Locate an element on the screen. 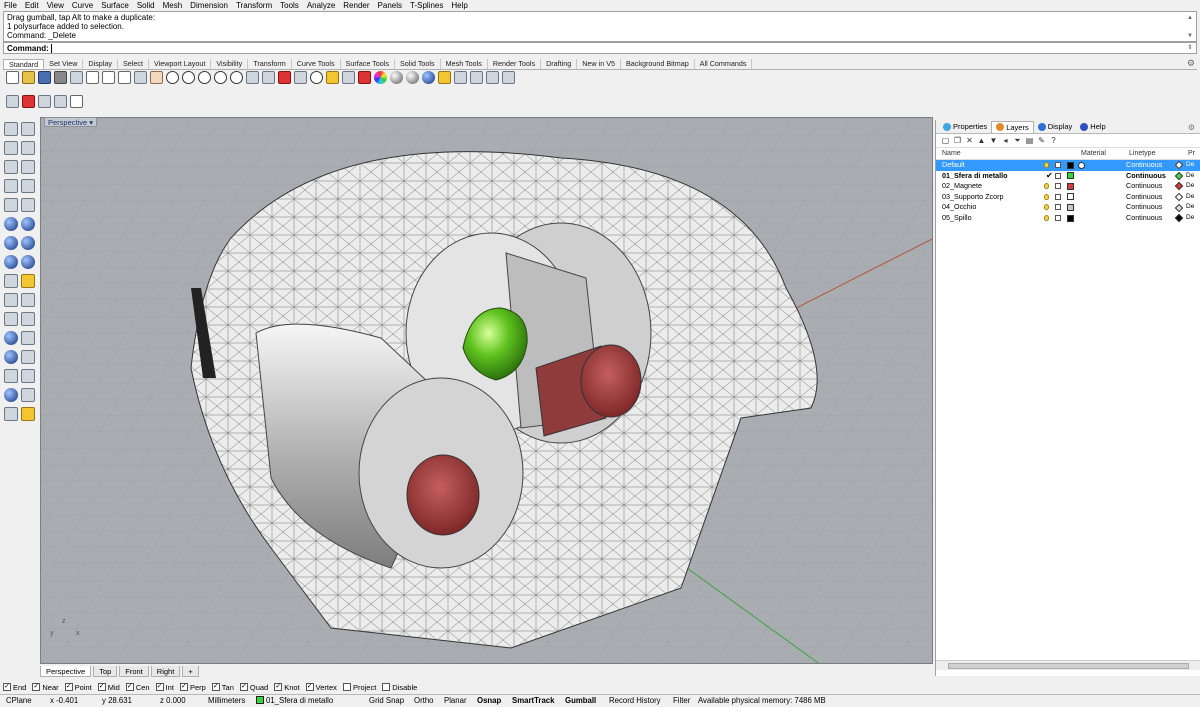 This screenshot has width=1200, height=707. zoom-window-icon is located at coordinates (188, 77).